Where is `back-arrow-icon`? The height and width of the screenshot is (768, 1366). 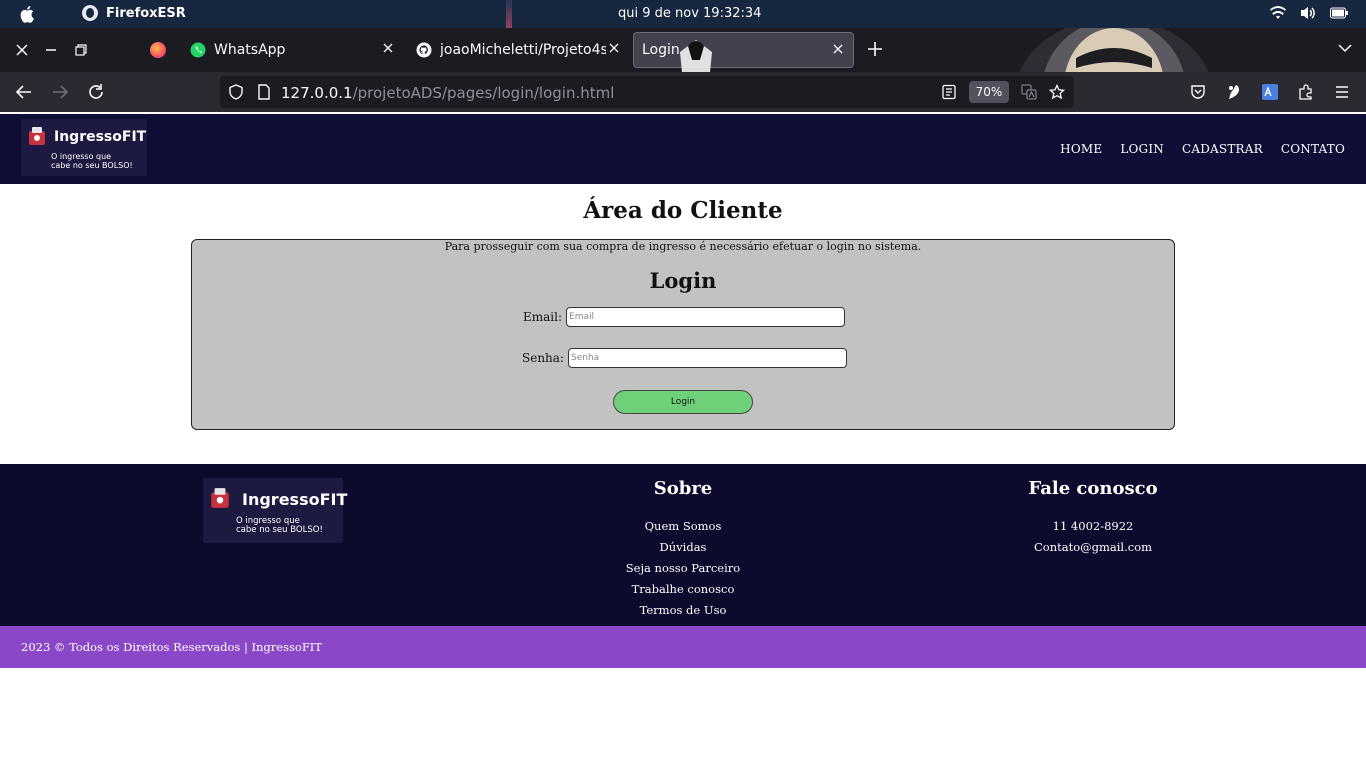 back-arrow-icon is located at coordinates (24, 92).